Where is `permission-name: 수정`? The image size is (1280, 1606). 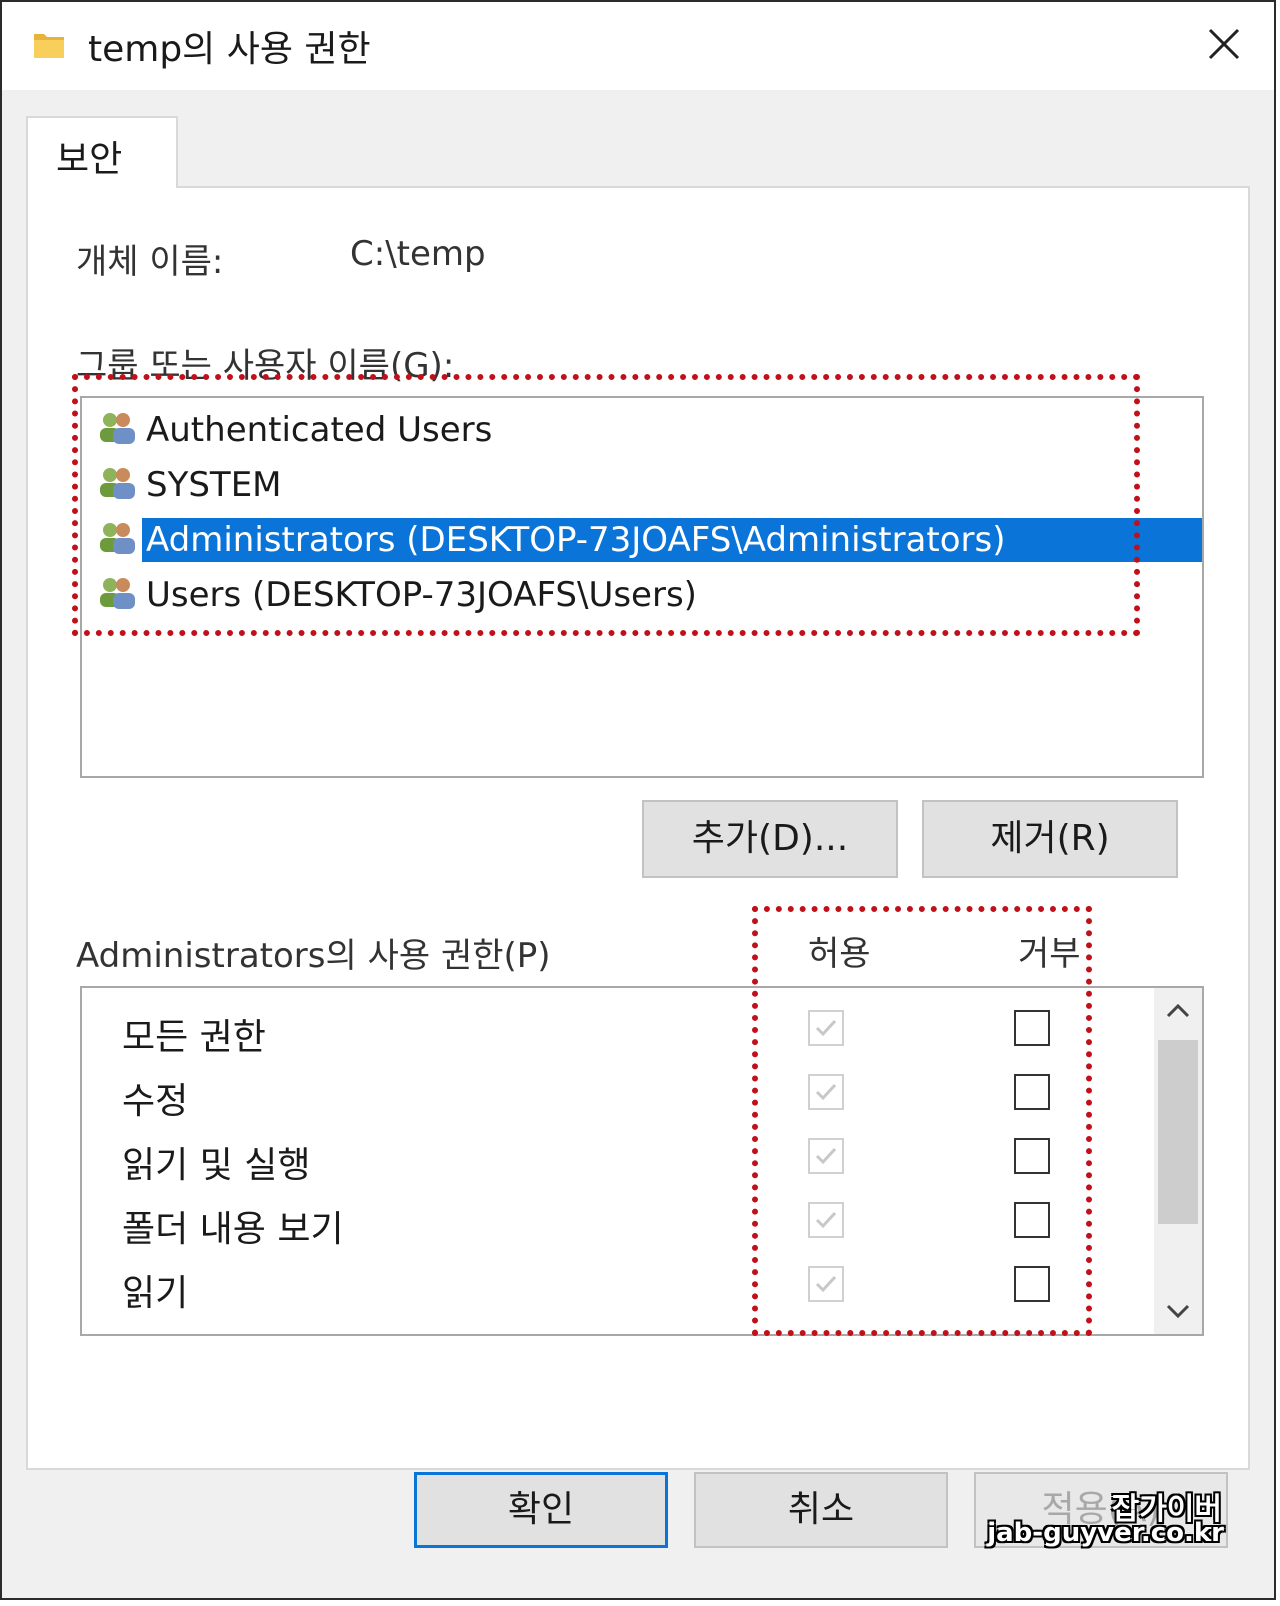 permission-name: 수정 is located at coordinates (155, 1101).